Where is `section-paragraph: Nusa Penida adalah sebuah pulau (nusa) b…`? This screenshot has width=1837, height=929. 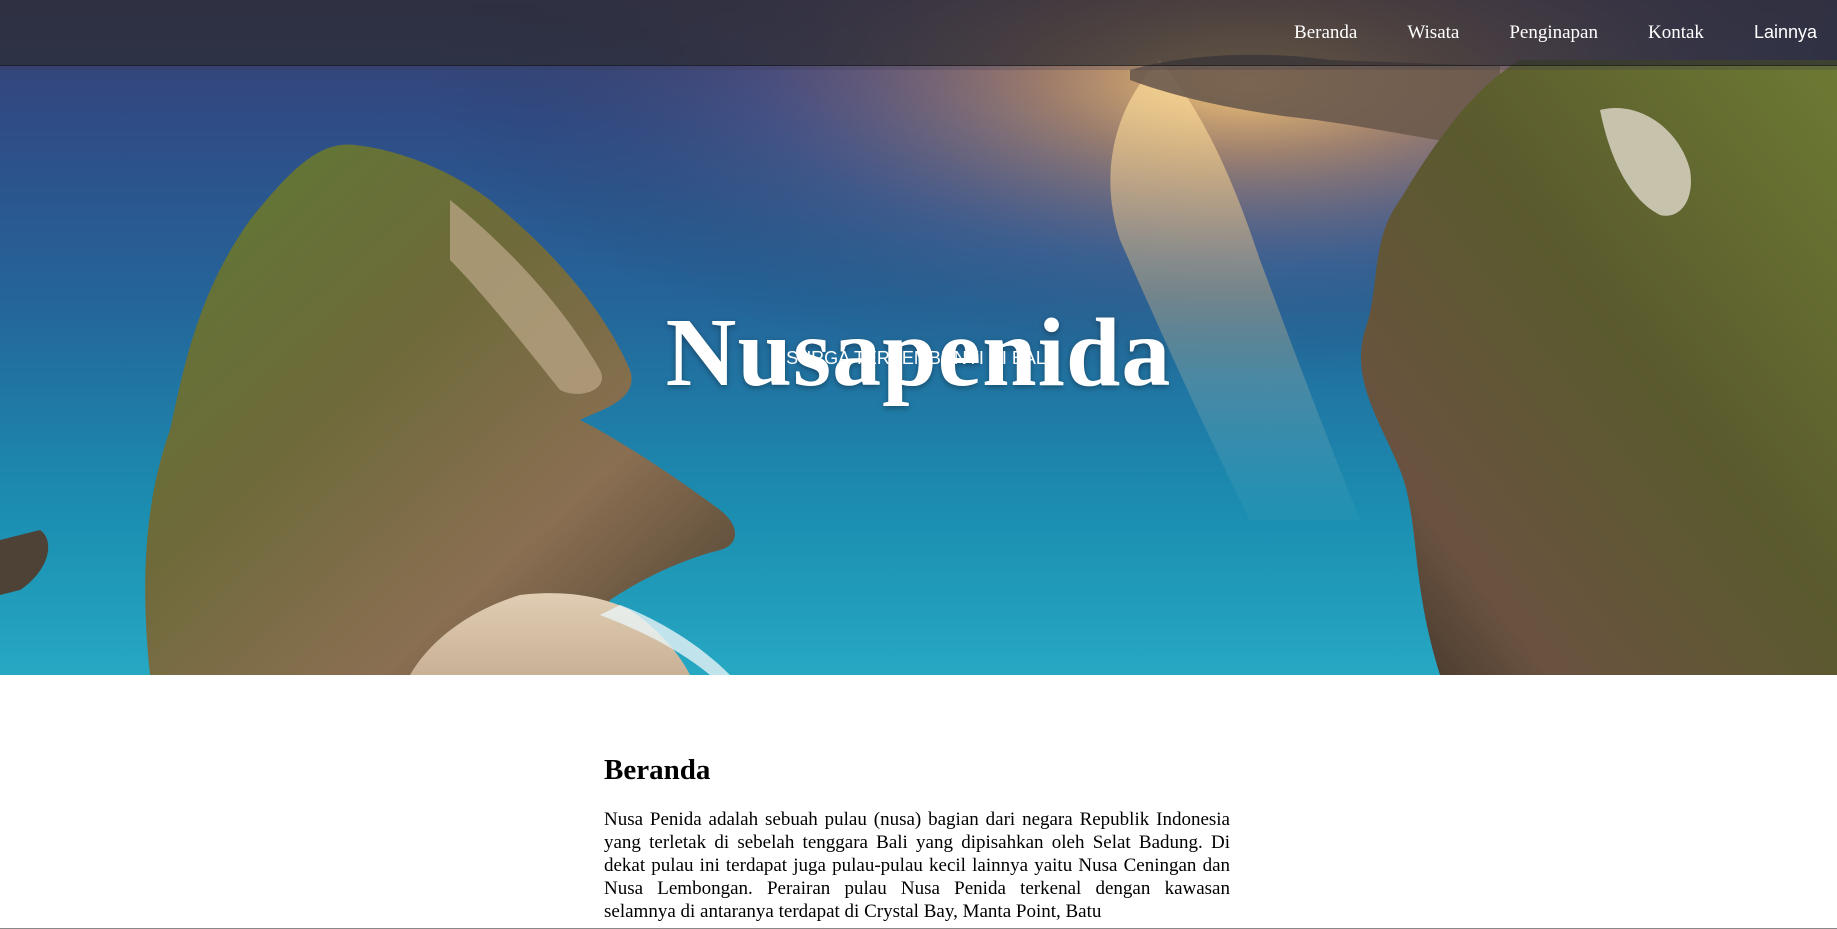 section-paragraph: Nusa Penida adalah sebuah pulau (nusa) b… is located at coordinates (917, 865).